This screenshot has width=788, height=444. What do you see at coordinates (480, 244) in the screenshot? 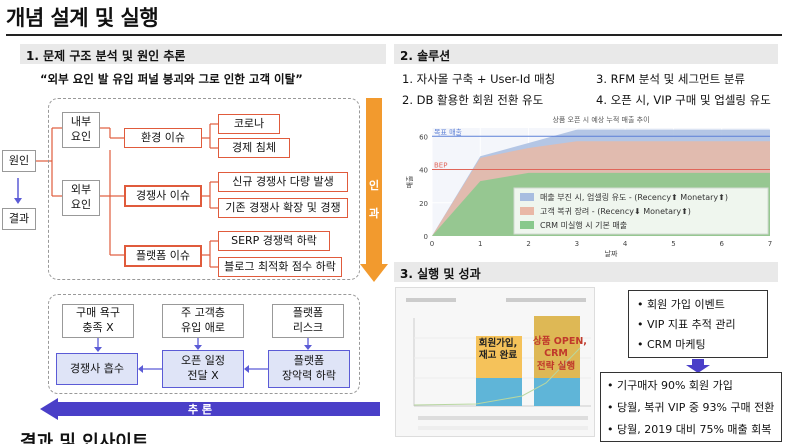
I see `x-tick-label: 1` at bounding box center [480, 244].